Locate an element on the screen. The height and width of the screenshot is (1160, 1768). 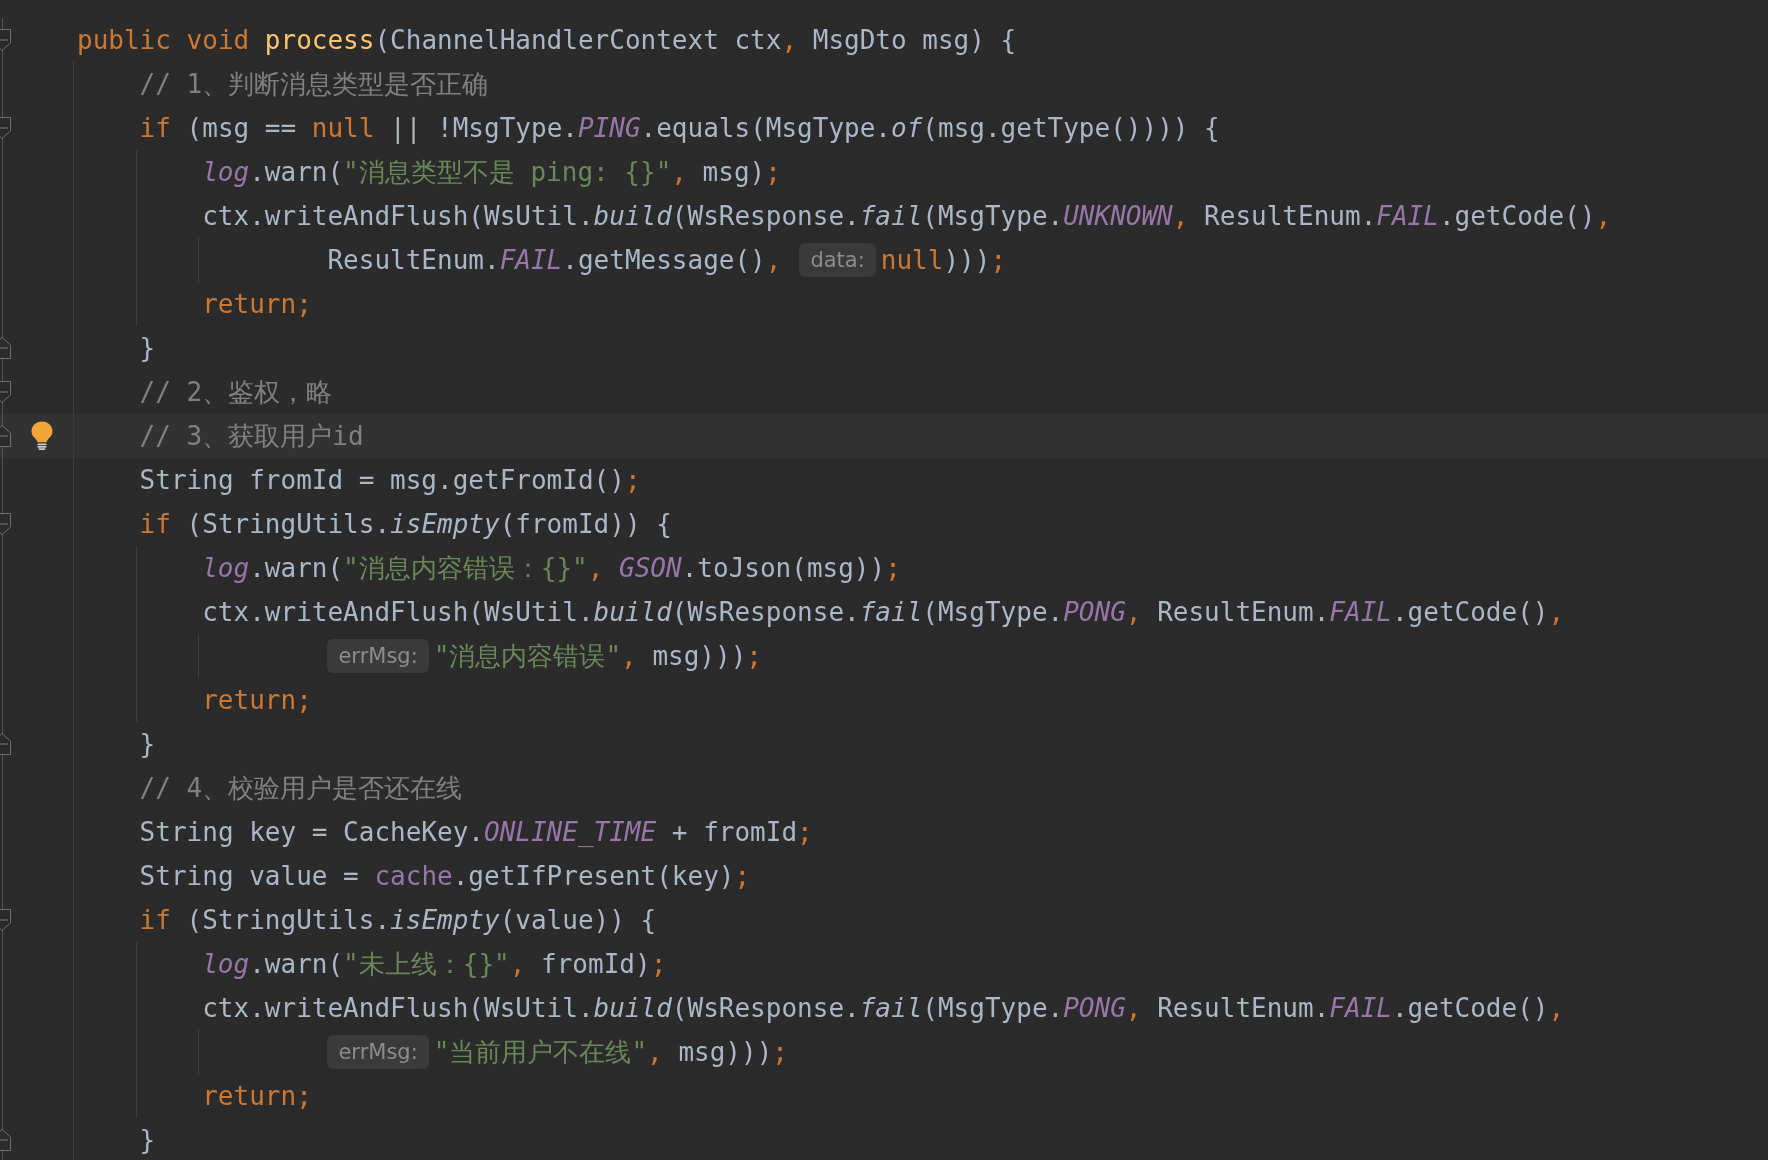
code-line: // 2、鉴权，略 is located at coordinates (236, 392).